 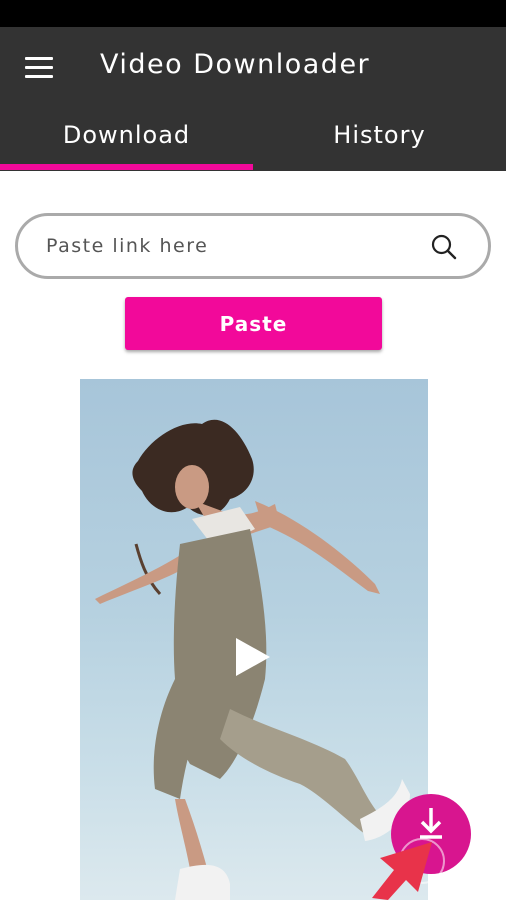 What do you see at coordinates (226, 246) in the screenshot?
I see `search-input` at bounding box center [226, 246].